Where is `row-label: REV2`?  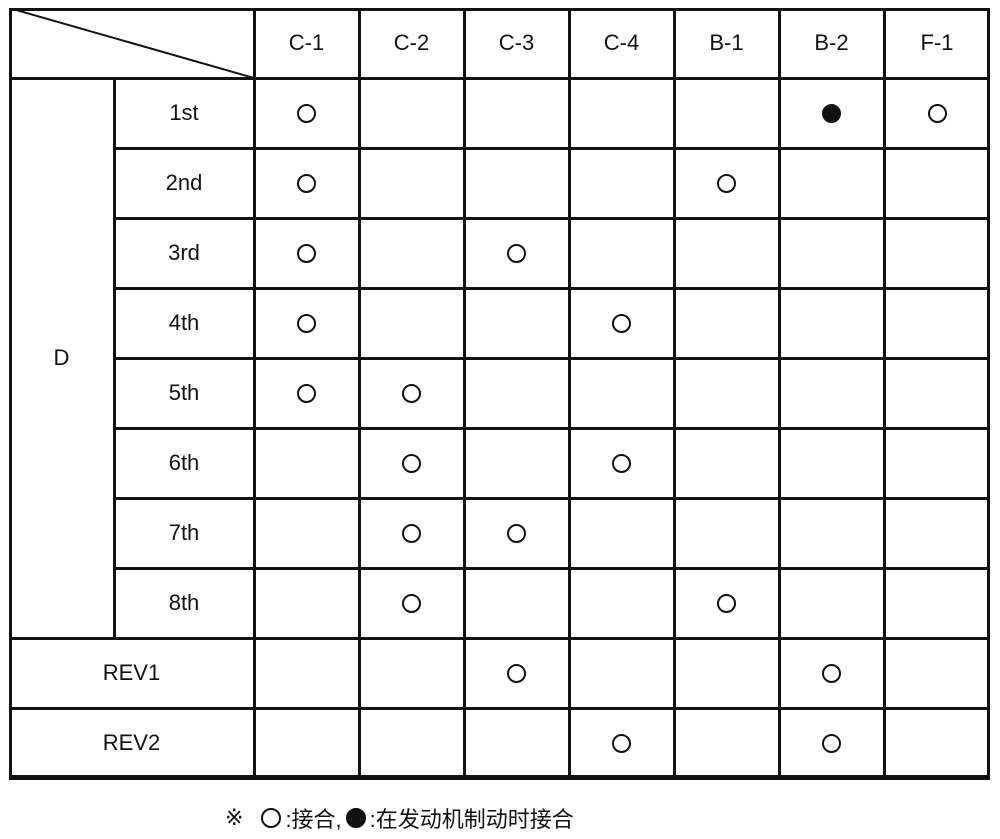
row-label: REV2 is located at coordinates (131, 742).